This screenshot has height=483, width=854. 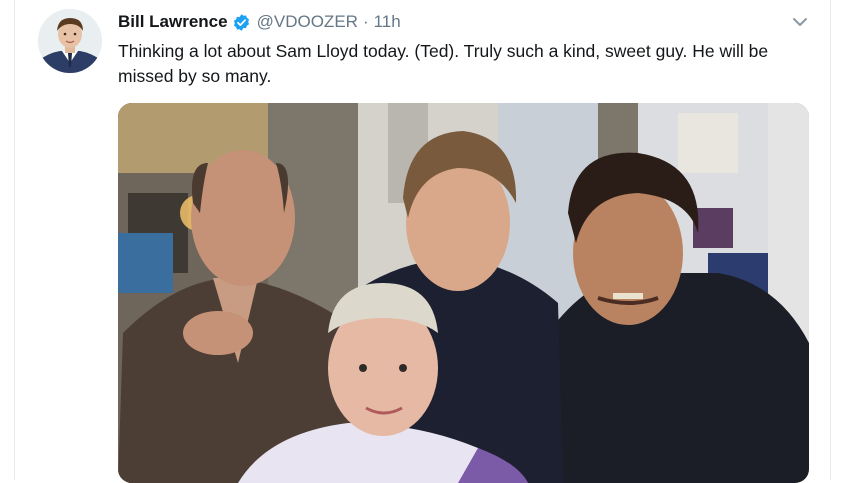 What do you see at coordinates (241, 22) in the screenshot?
I see `verified-badge-icon` at bounding box center [241, 22].